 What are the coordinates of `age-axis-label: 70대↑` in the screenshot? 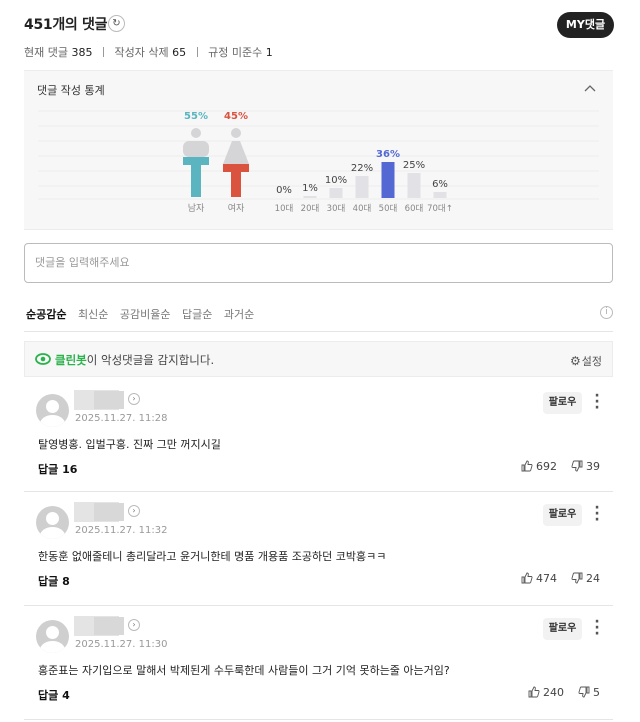 It's located at (440, 209).